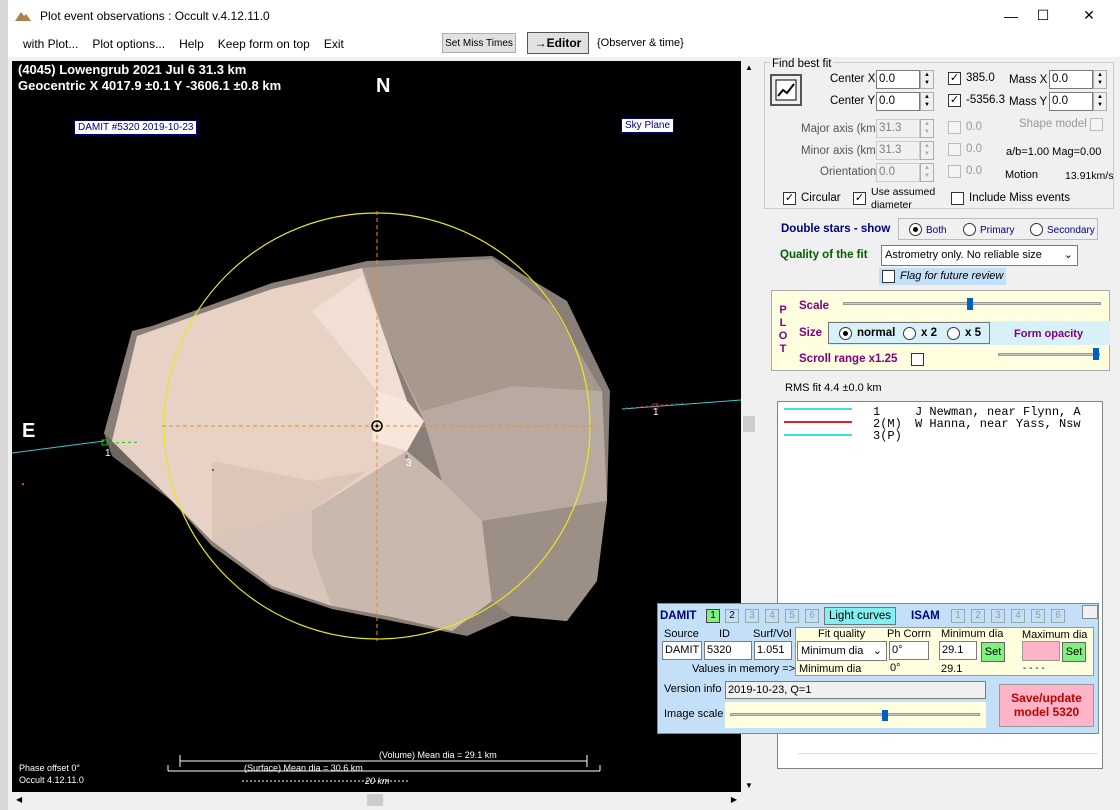 The height and width of the screenshot is (810, 1120). What do you see at coordinates (927, 128) in the screenshot?
I see `major-axis-spinner: ▲ ▼` at bounding box center [927, 128].